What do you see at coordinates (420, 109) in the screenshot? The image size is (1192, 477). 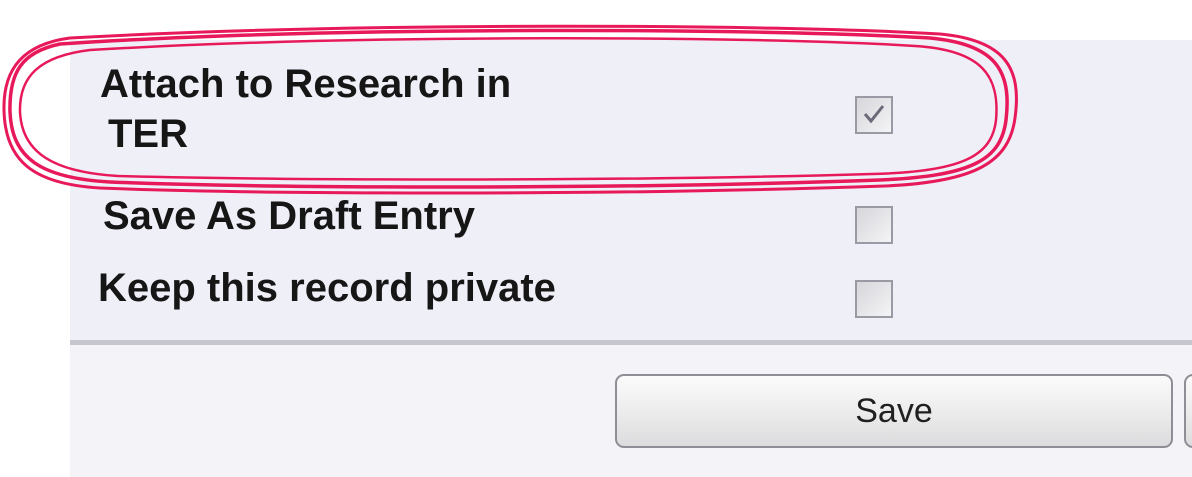 I see `attach-to-research-label: Attach to Research in TER` at bounding box center [420, 109].